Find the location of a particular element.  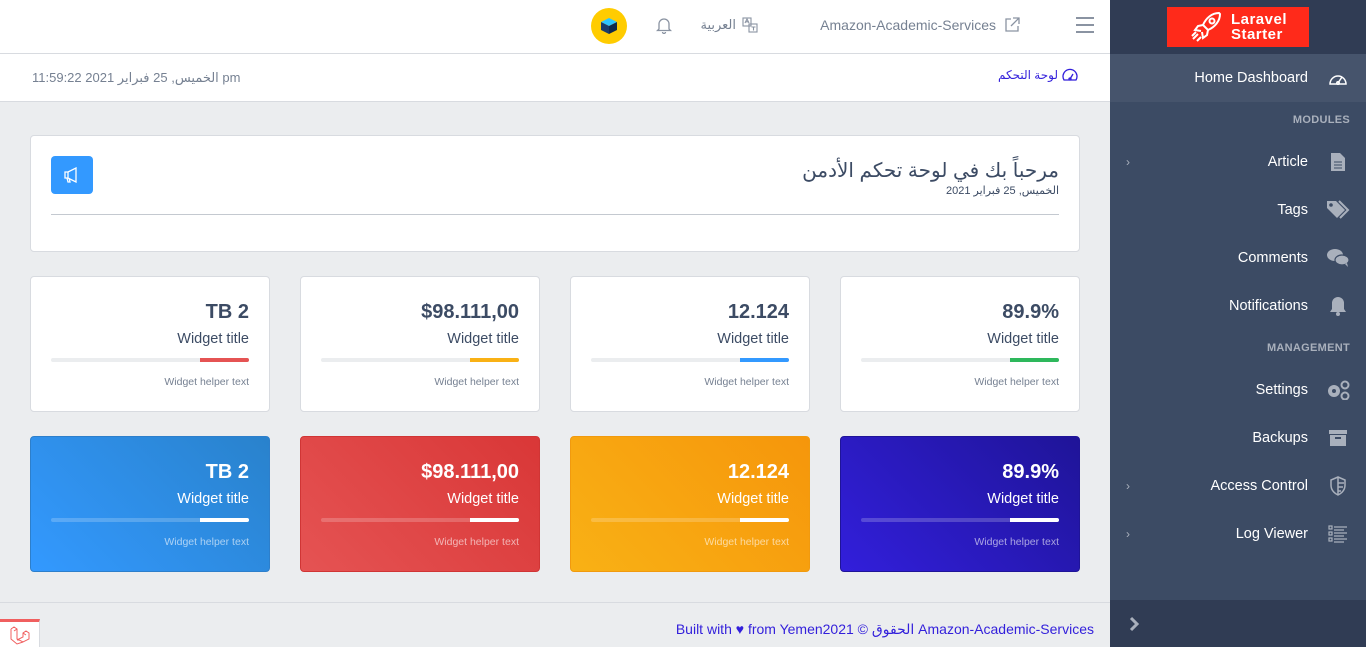

app-site-link: Amazon-Academic-Services is located at coordinates (920, 25).